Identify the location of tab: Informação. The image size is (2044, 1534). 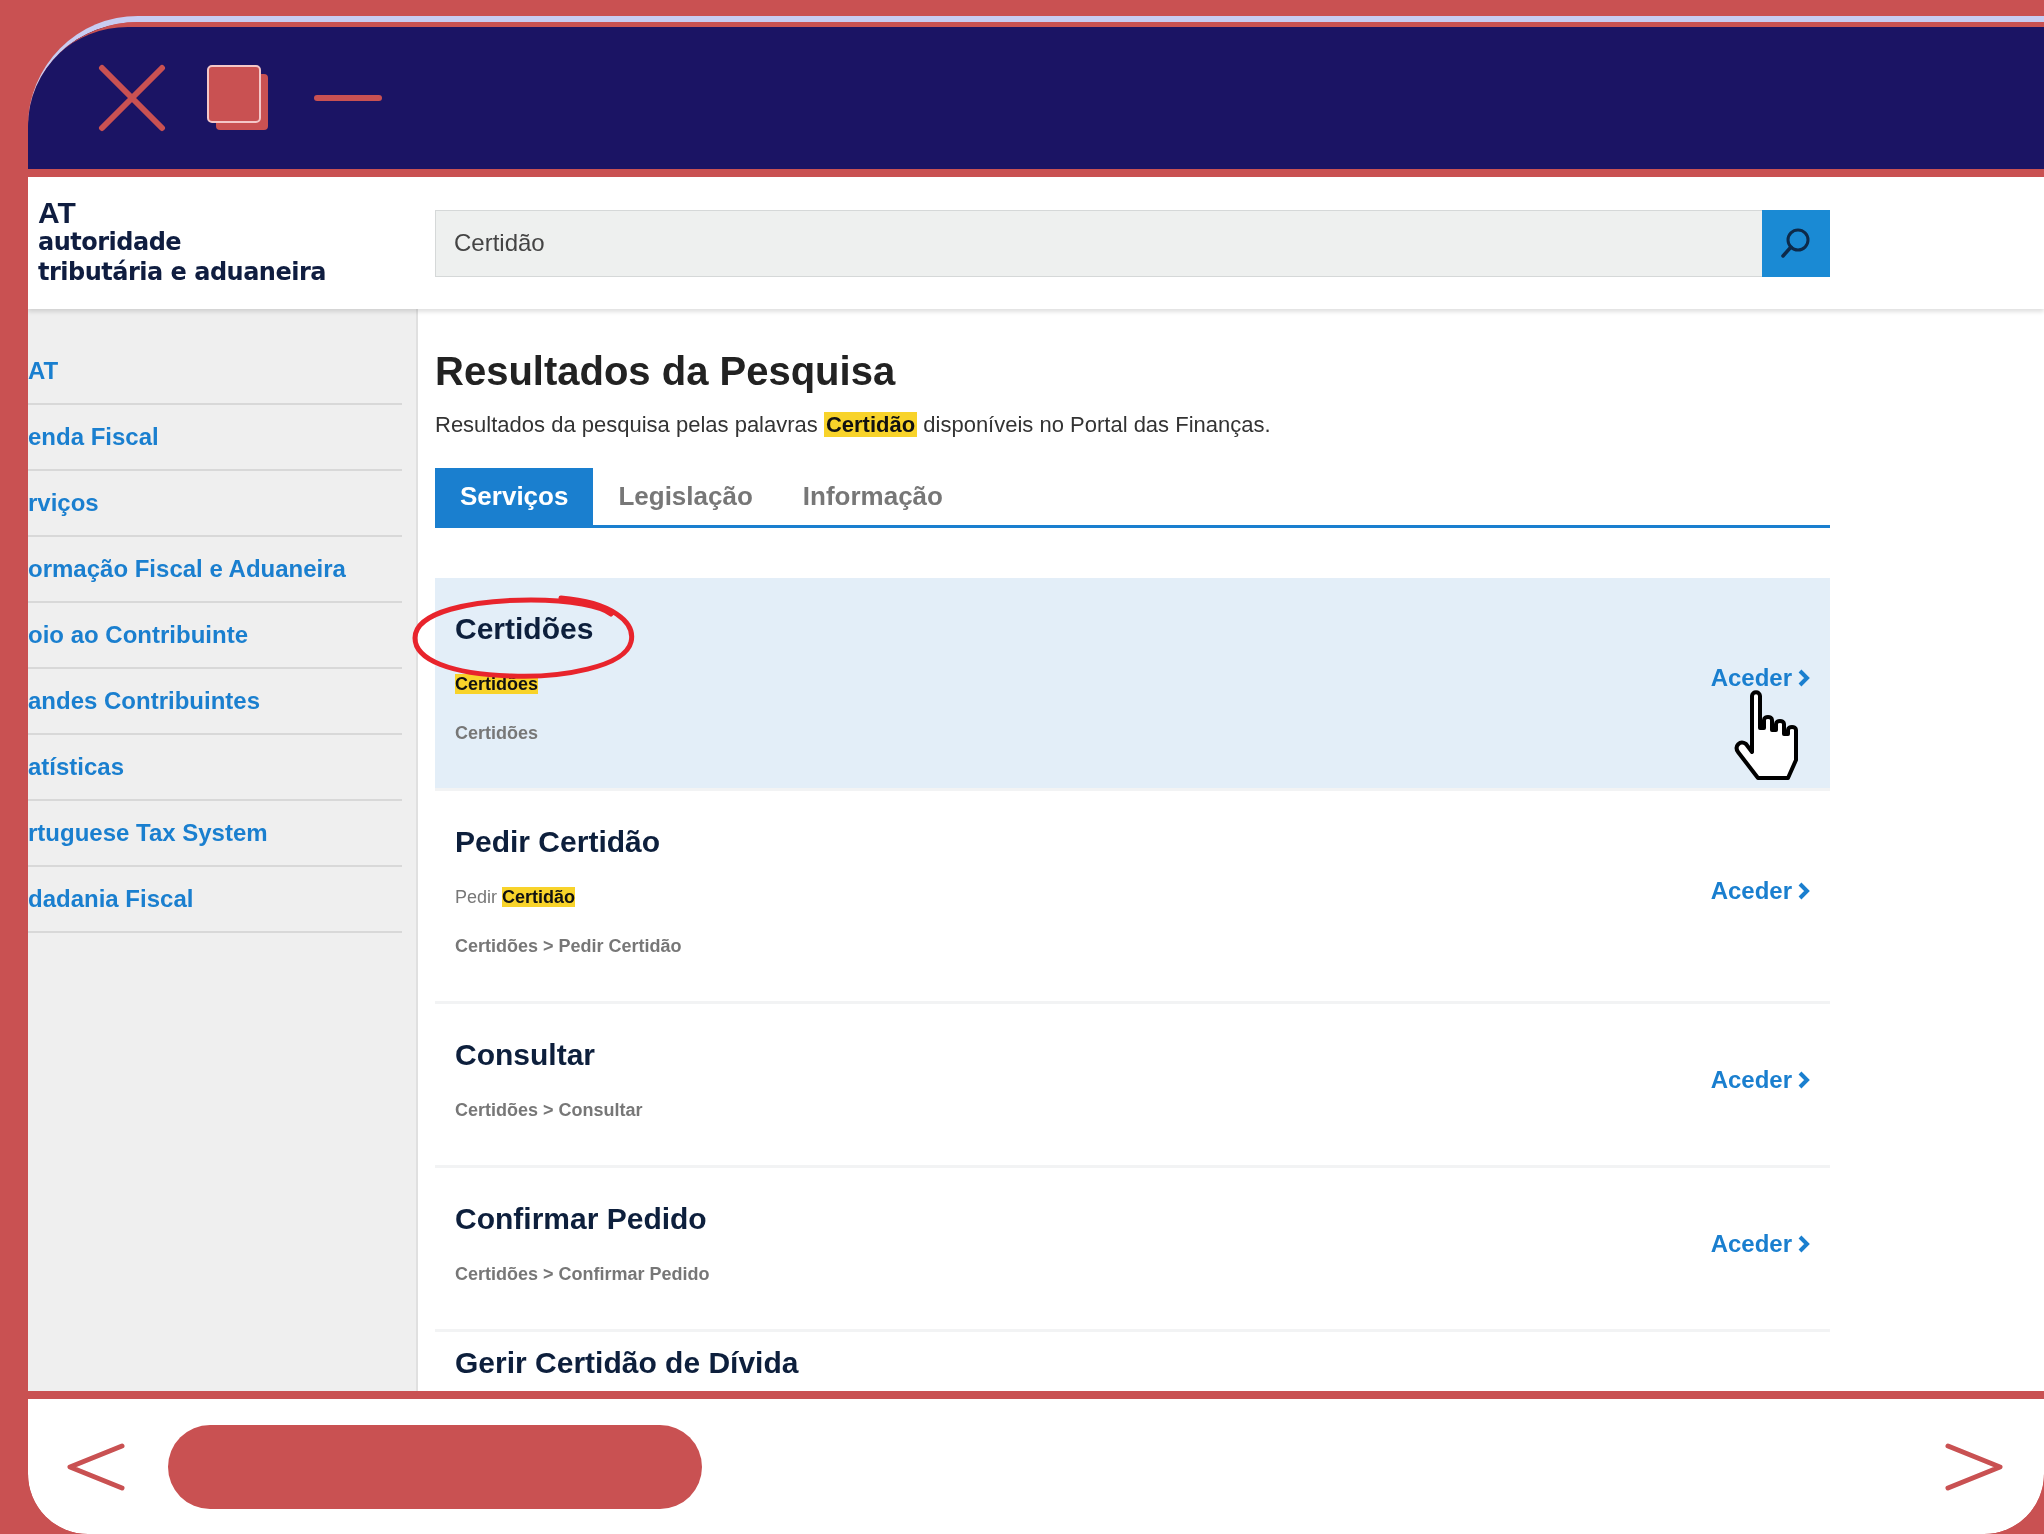
(872, 496).